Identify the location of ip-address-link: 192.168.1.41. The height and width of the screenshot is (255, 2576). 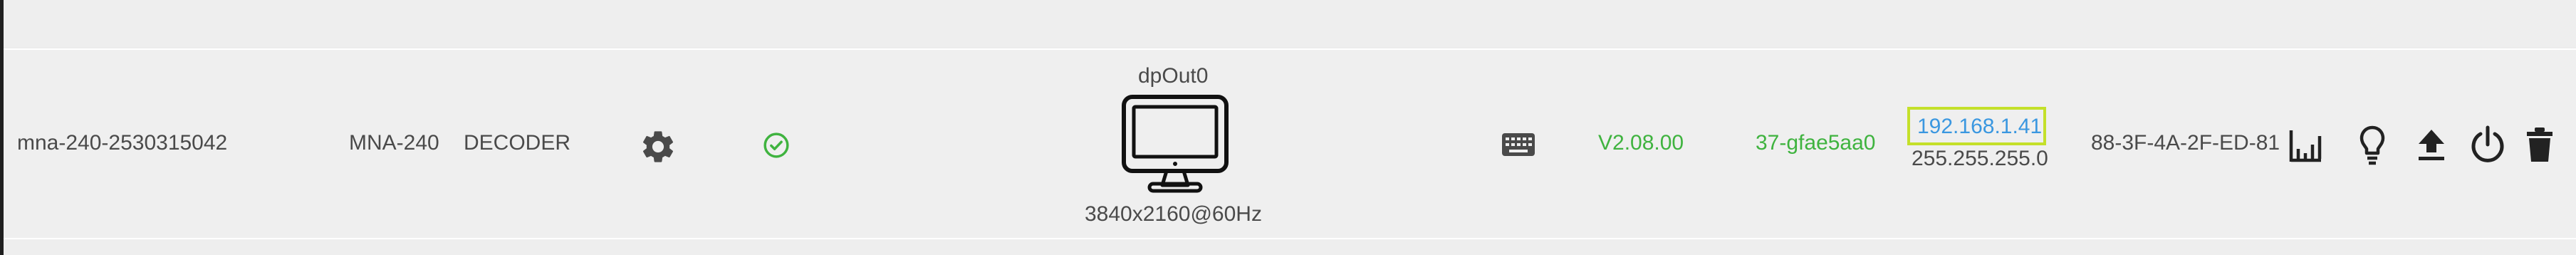
(1979, 126).